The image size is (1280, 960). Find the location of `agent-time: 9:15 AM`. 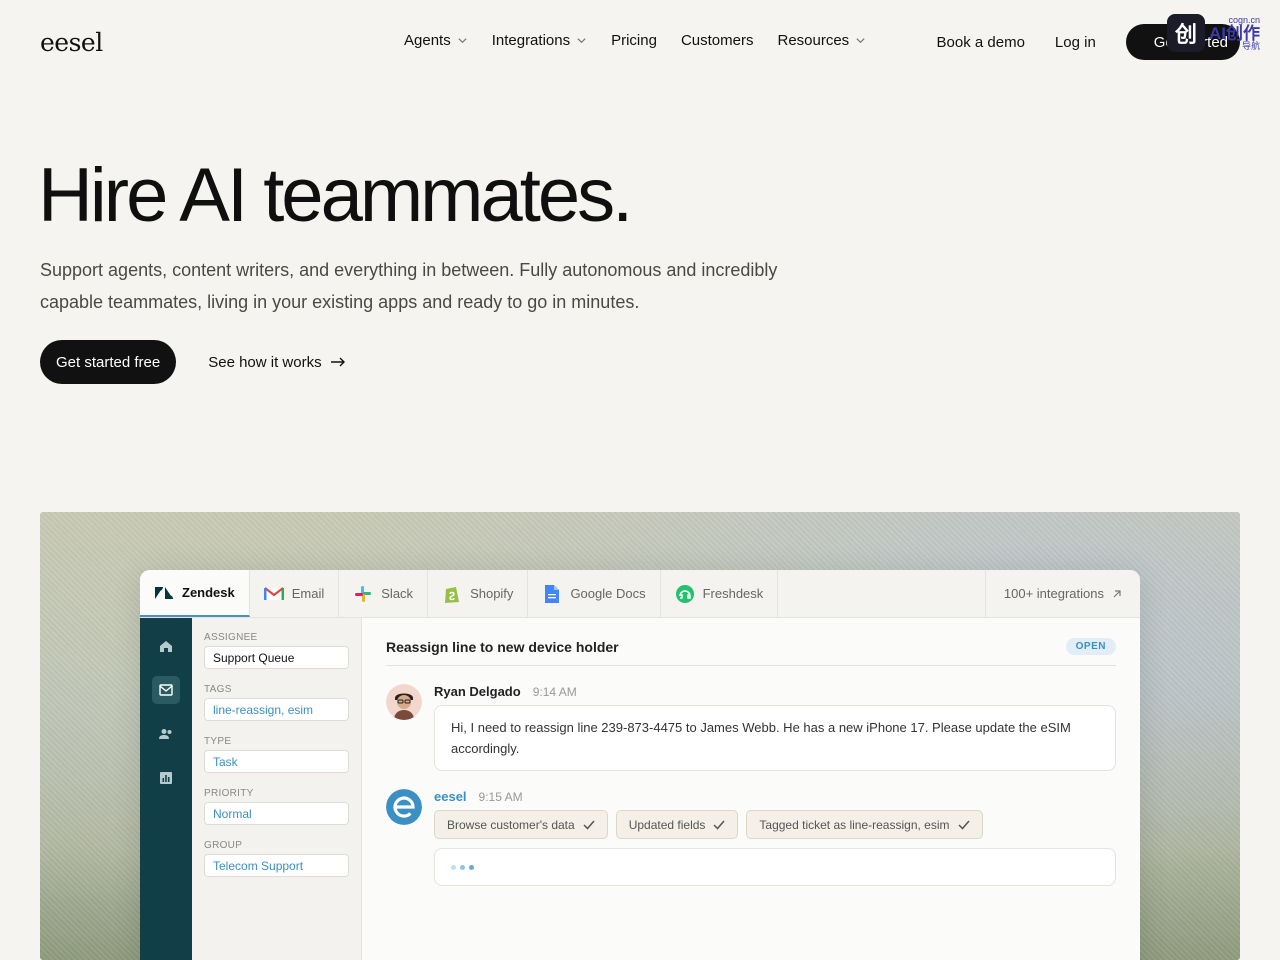

agent-time: 9:15 AM is located at coordinates (500, 797).